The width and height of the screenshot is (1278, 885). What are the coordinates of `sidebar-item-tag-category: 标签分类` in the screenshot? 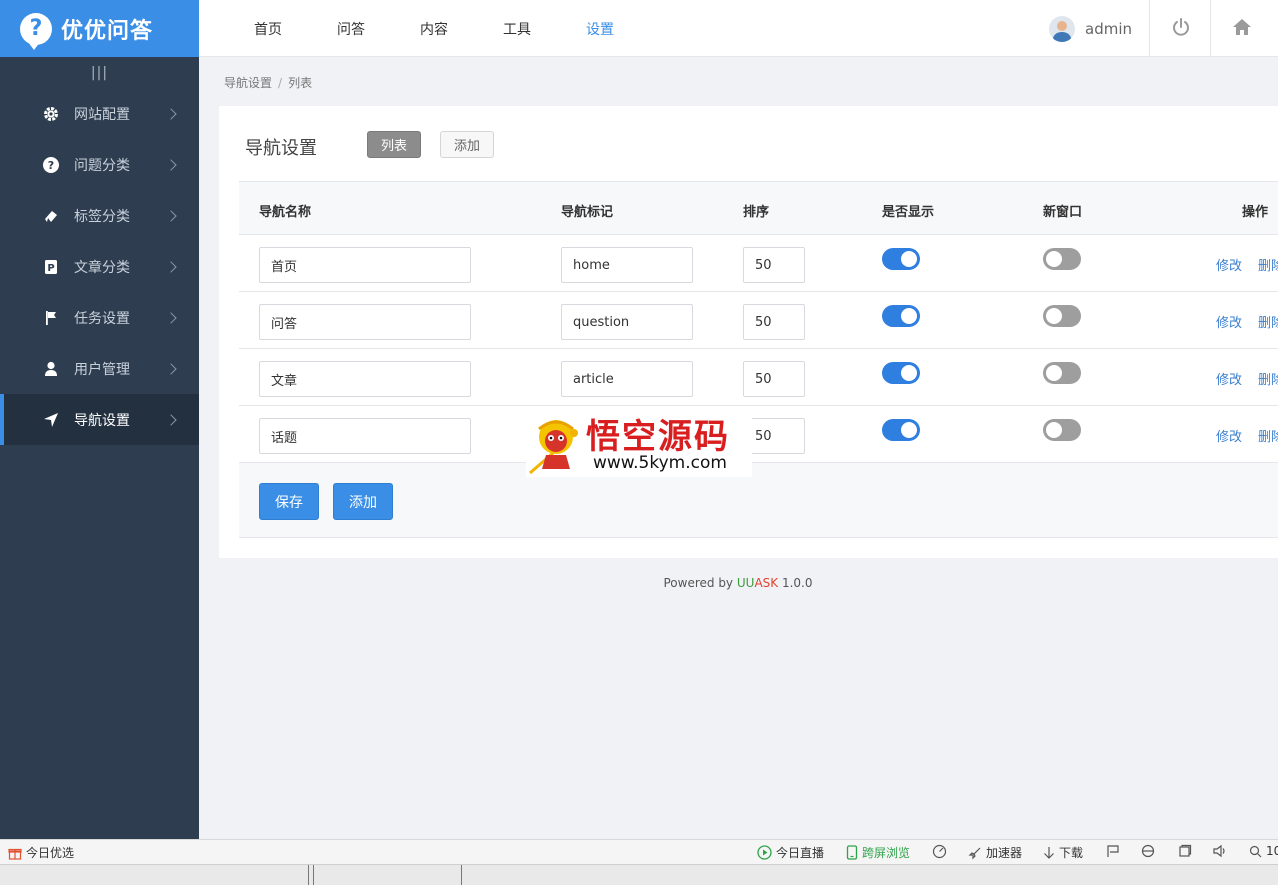 It's located at (99, 215).